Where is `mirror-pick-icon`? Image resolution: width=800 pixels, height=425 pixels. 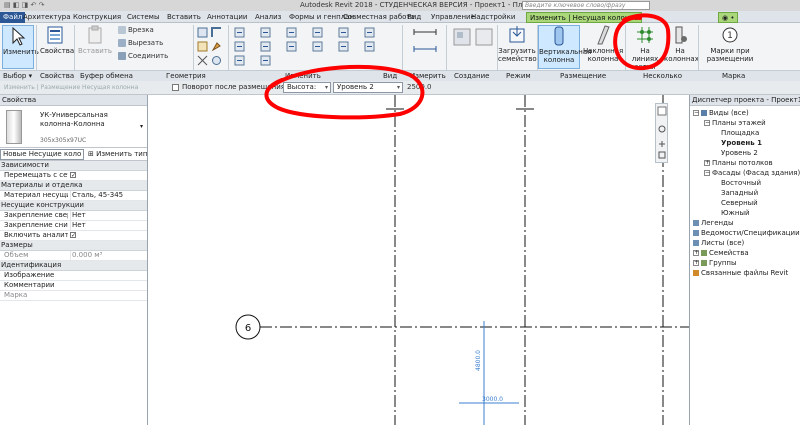
mirror-pick-icon is located at coordinates (291, 32).